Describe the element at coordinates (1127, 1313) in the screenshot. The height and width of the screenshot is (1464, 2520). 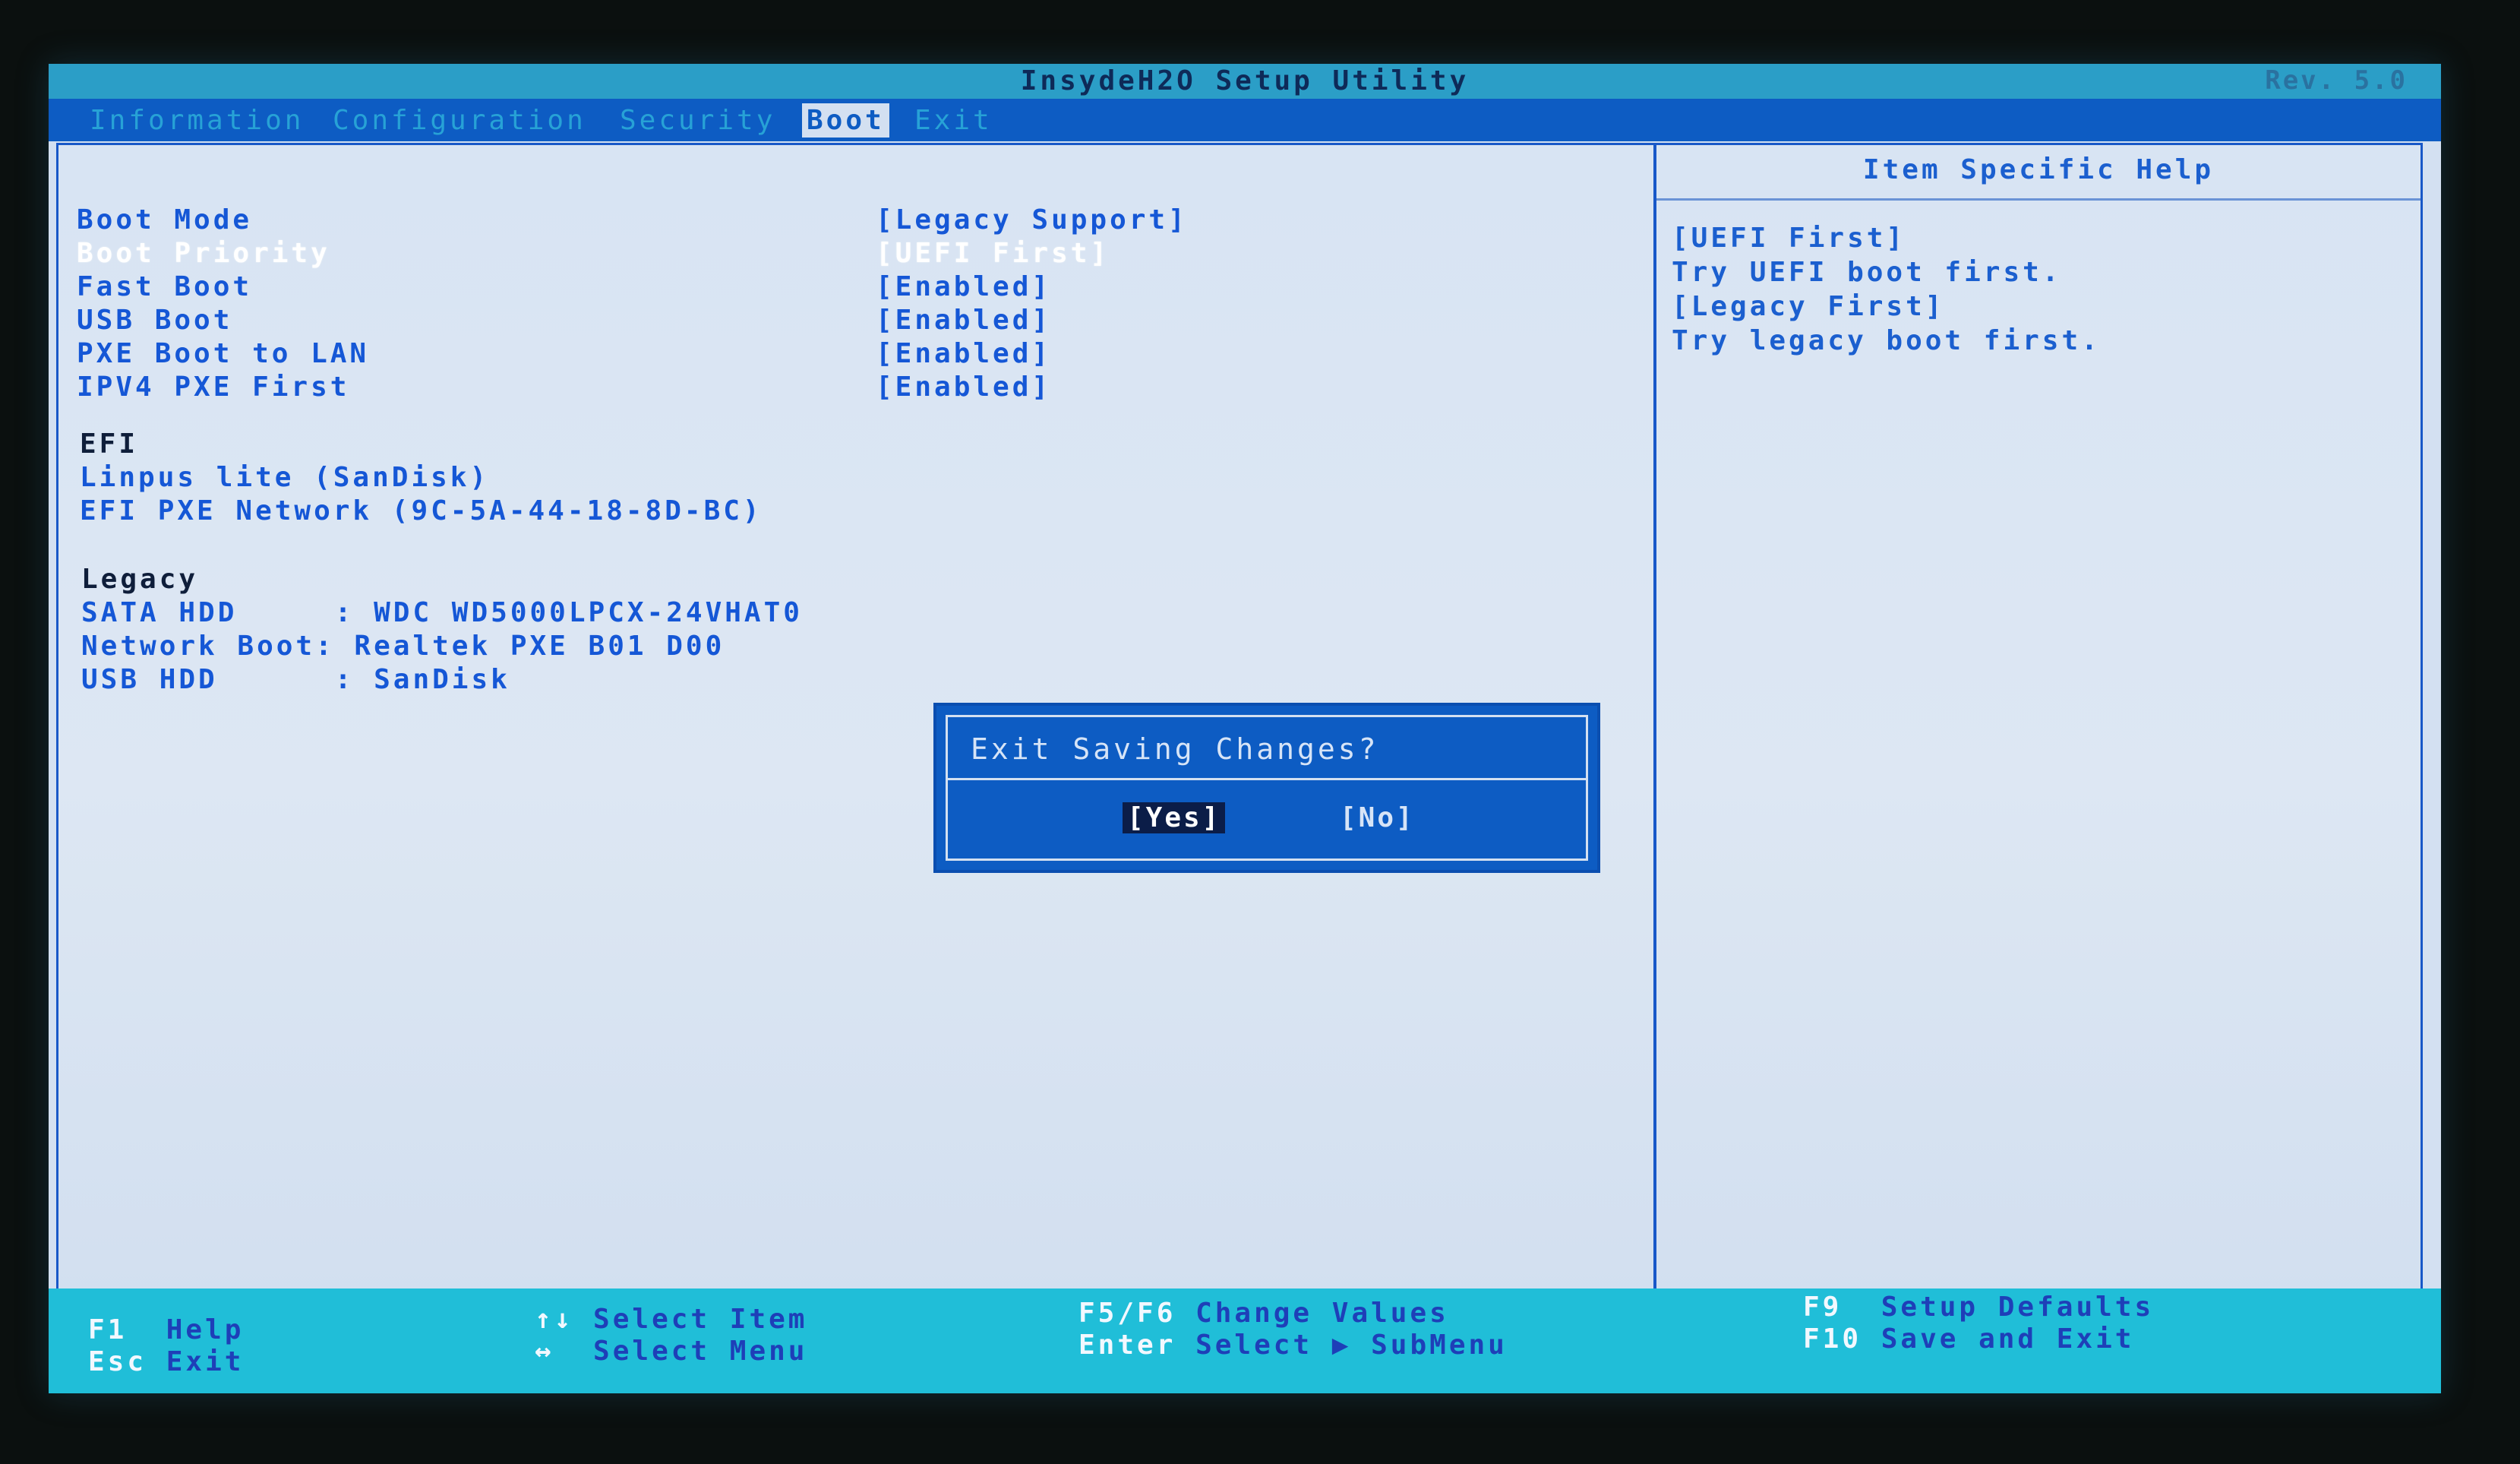
I see `f5-f6-key: F5/F6` at that location.